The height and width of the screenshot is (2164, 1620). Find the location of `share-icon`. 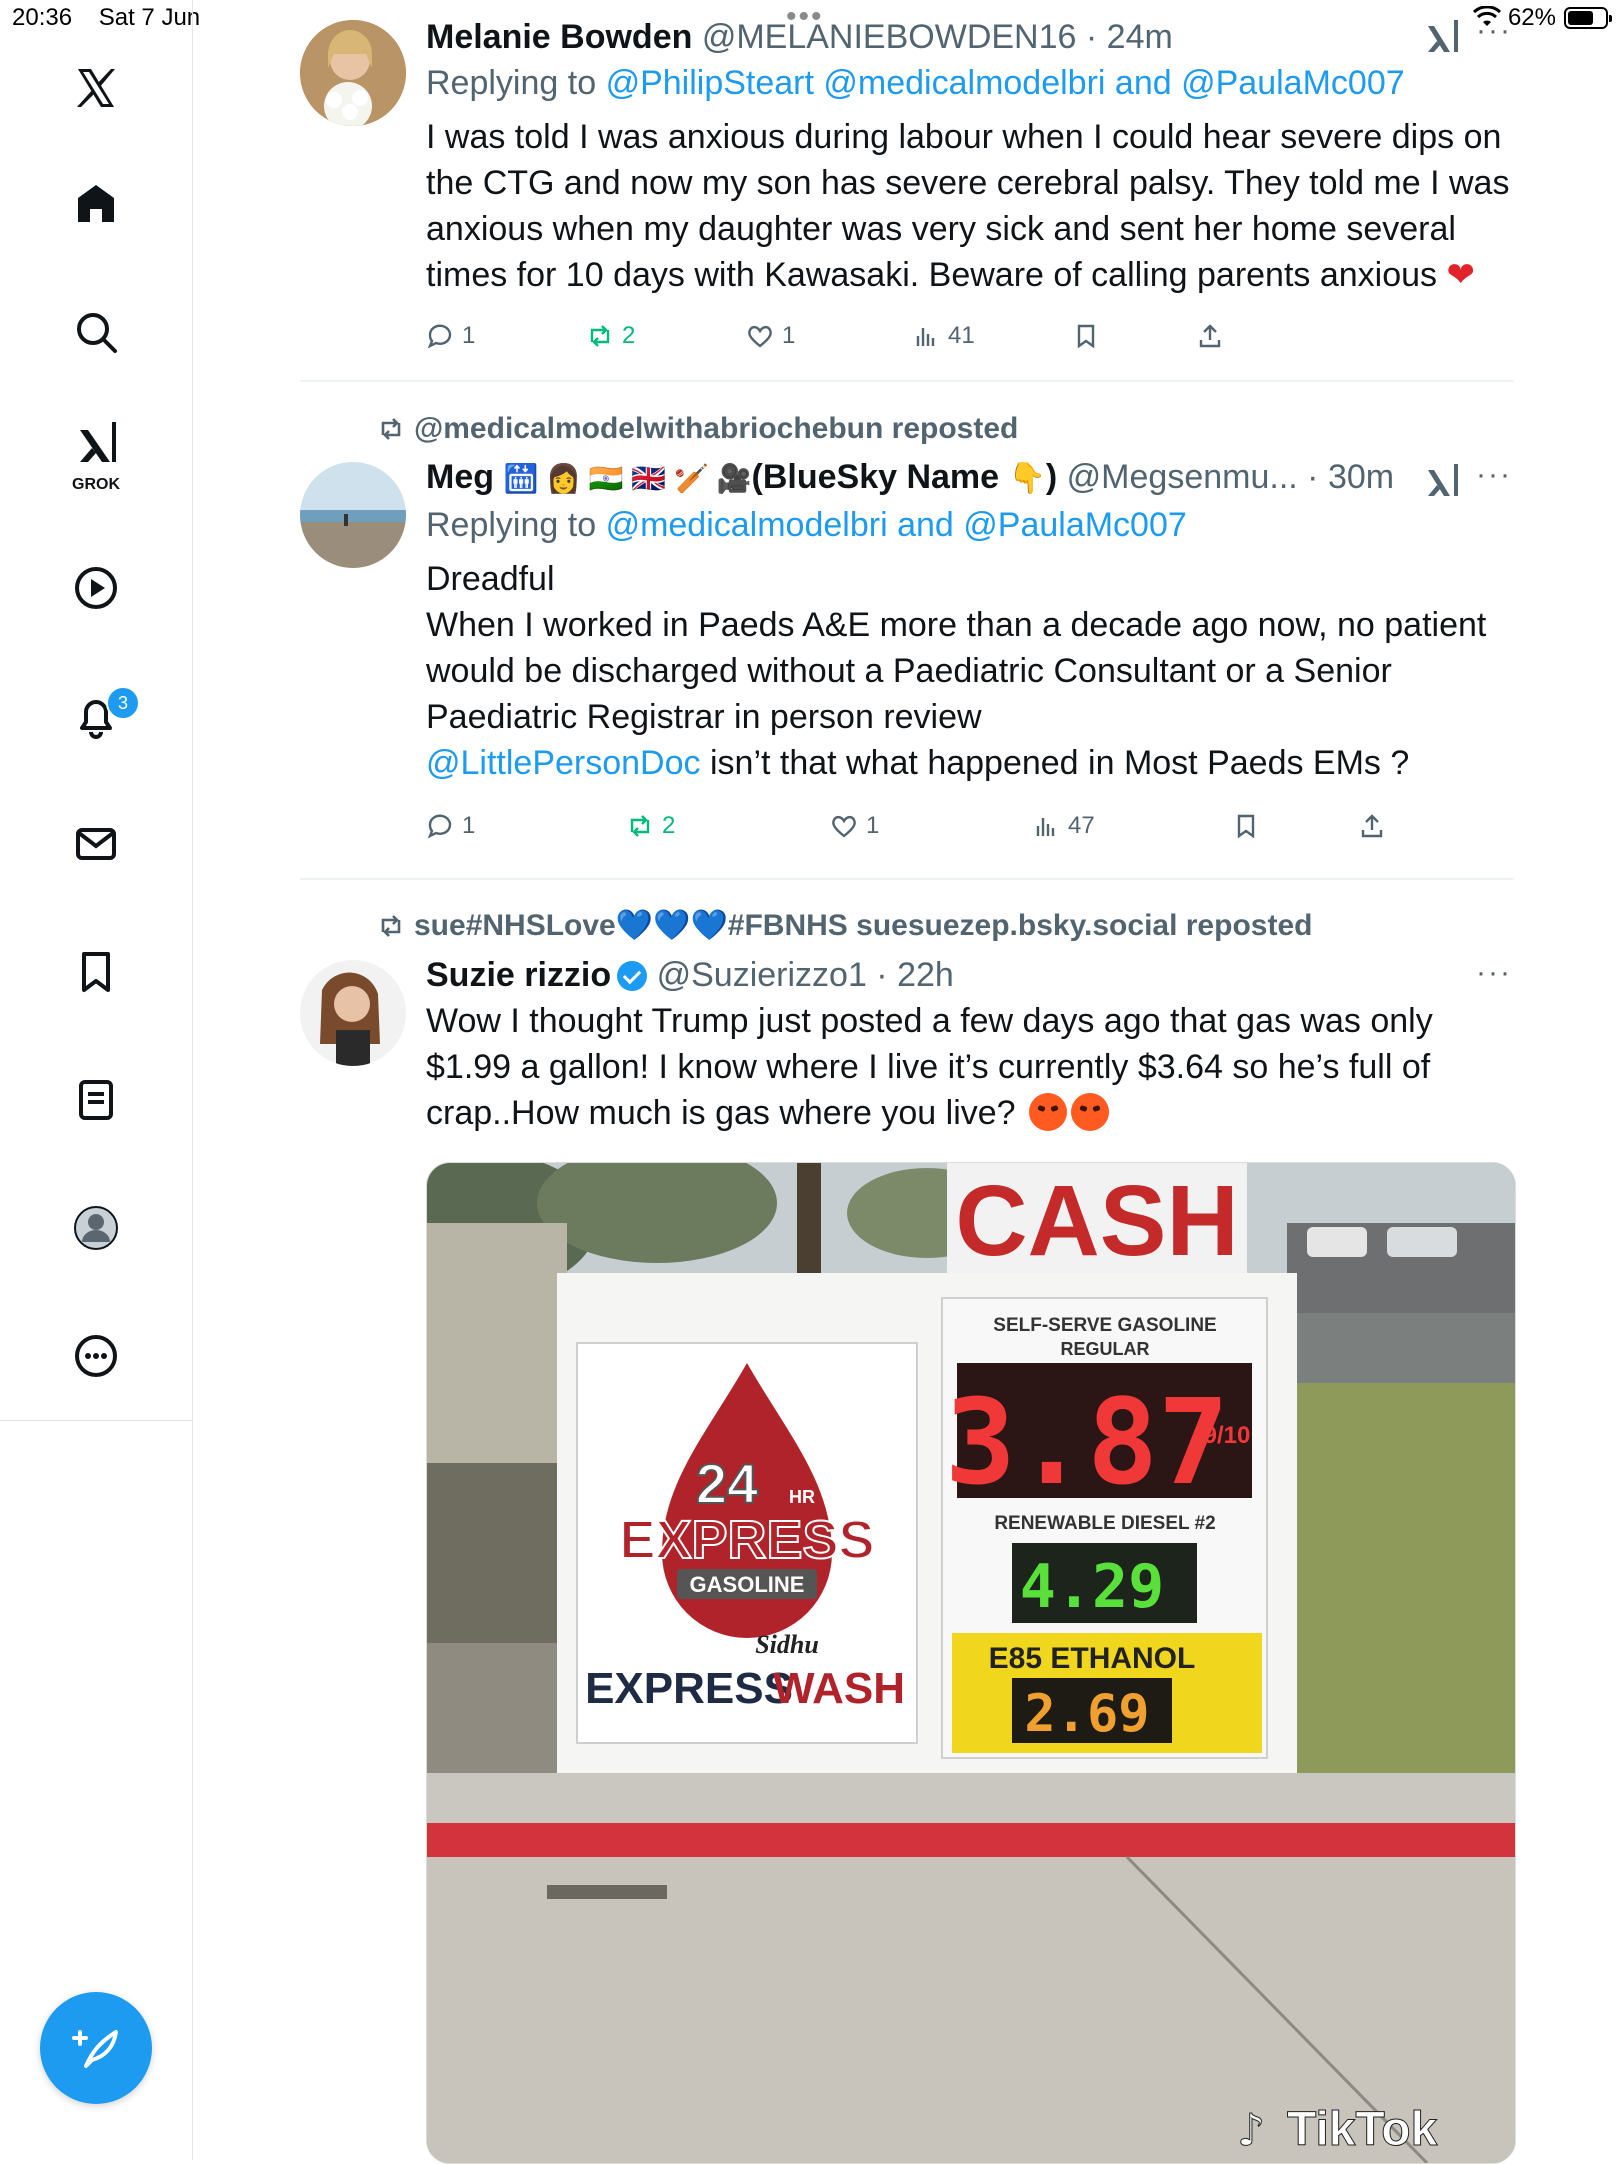

share-icon is located at coordinates (1372, 826).